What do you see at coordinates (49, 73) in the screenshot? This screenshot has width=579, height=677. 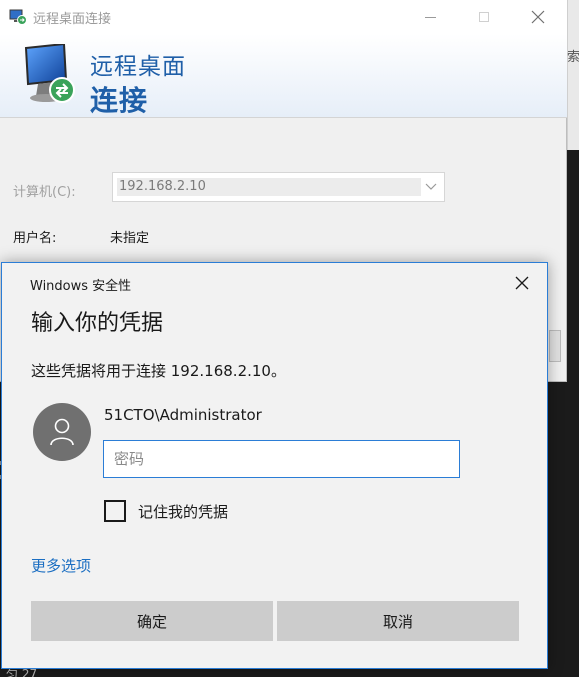 I see `remote-desktop-icon` at bounding box center [49, 73].